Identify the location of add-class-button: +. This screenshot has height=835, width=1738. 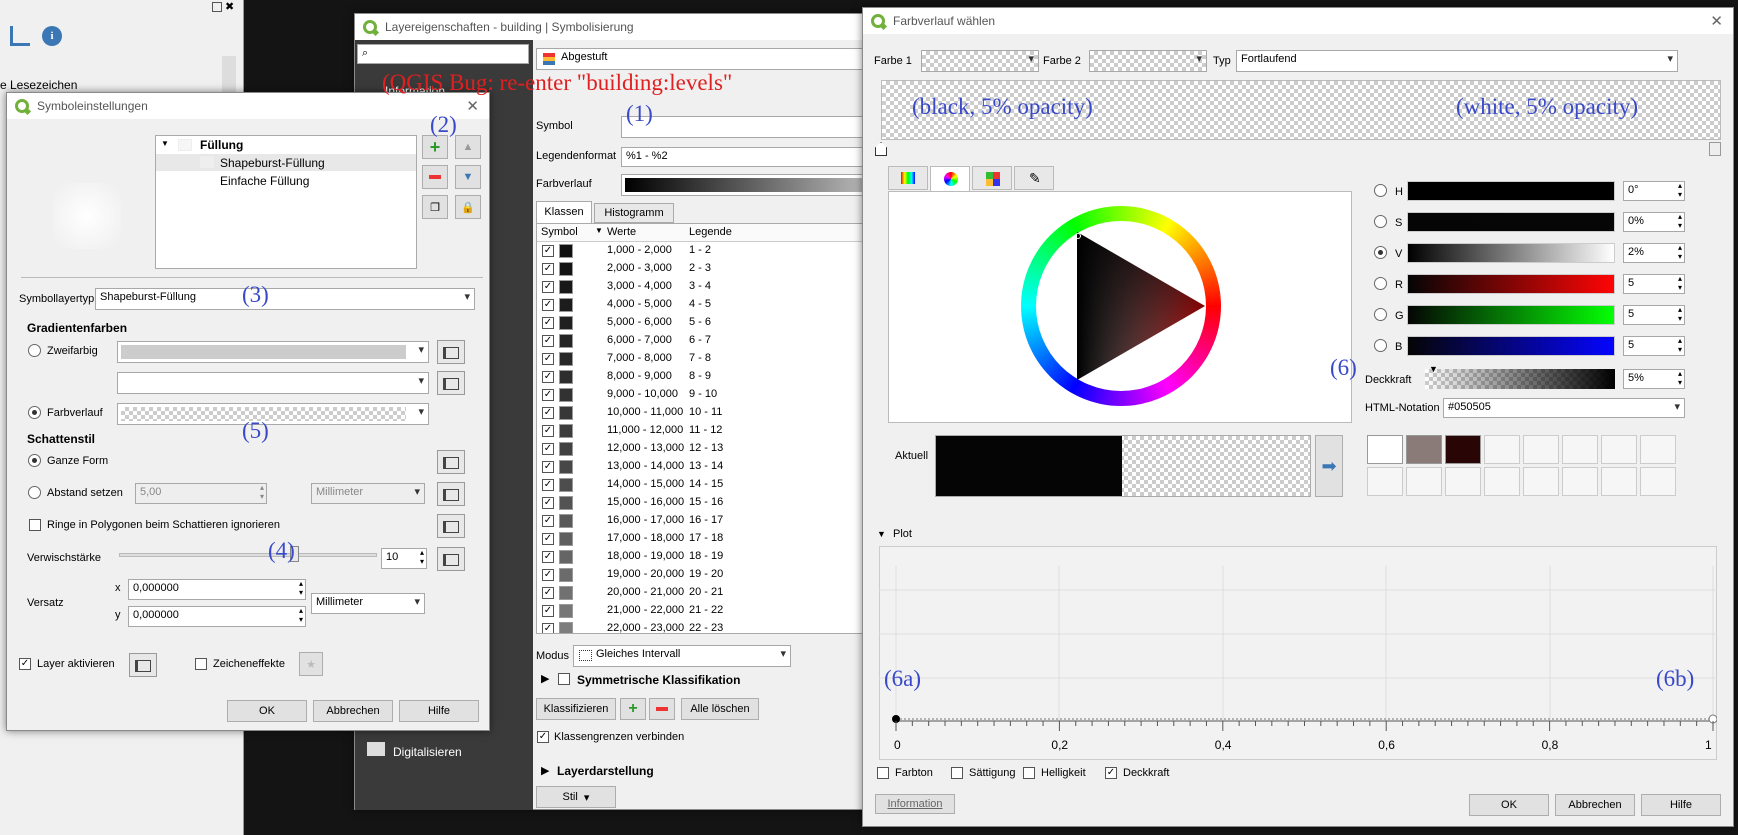
(633, 709).